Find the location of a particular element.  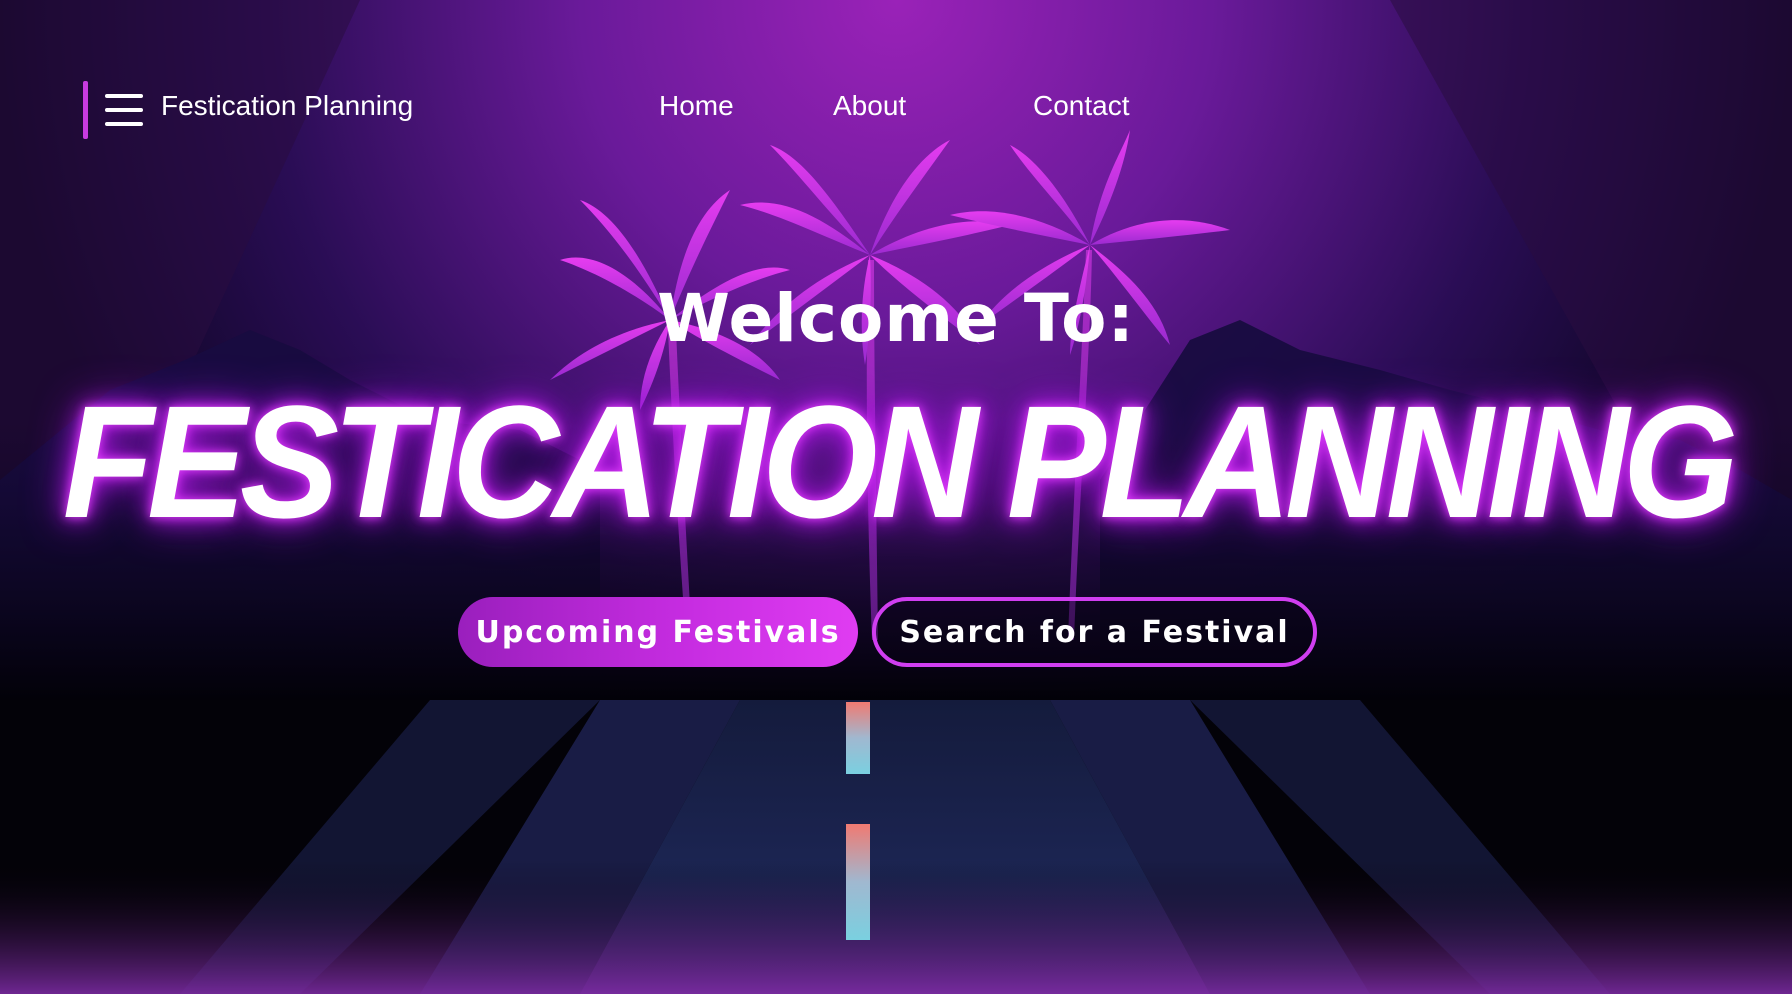

nav-link-home: Home is located at coordinates (696, 106).